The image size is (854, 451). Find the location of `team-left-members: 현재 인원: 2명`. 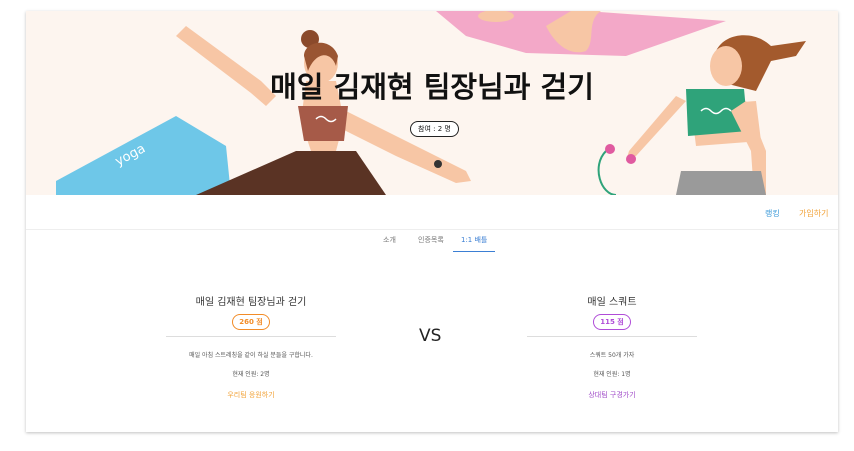

team-left-members: 현재 인원: 2명 is located at coordinates (251, 374).